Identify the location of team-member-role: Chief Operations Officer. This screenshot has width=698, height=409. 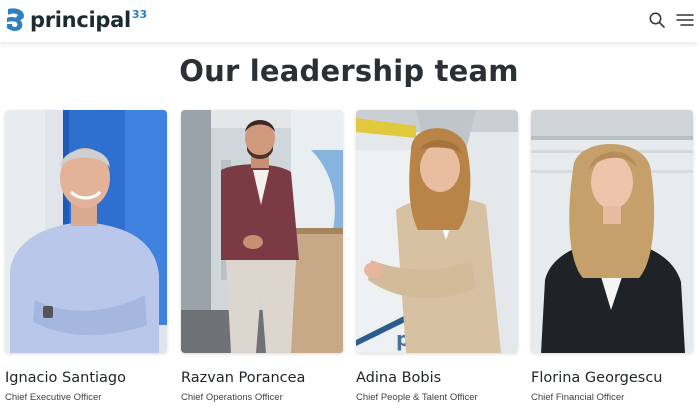
(232, 397).